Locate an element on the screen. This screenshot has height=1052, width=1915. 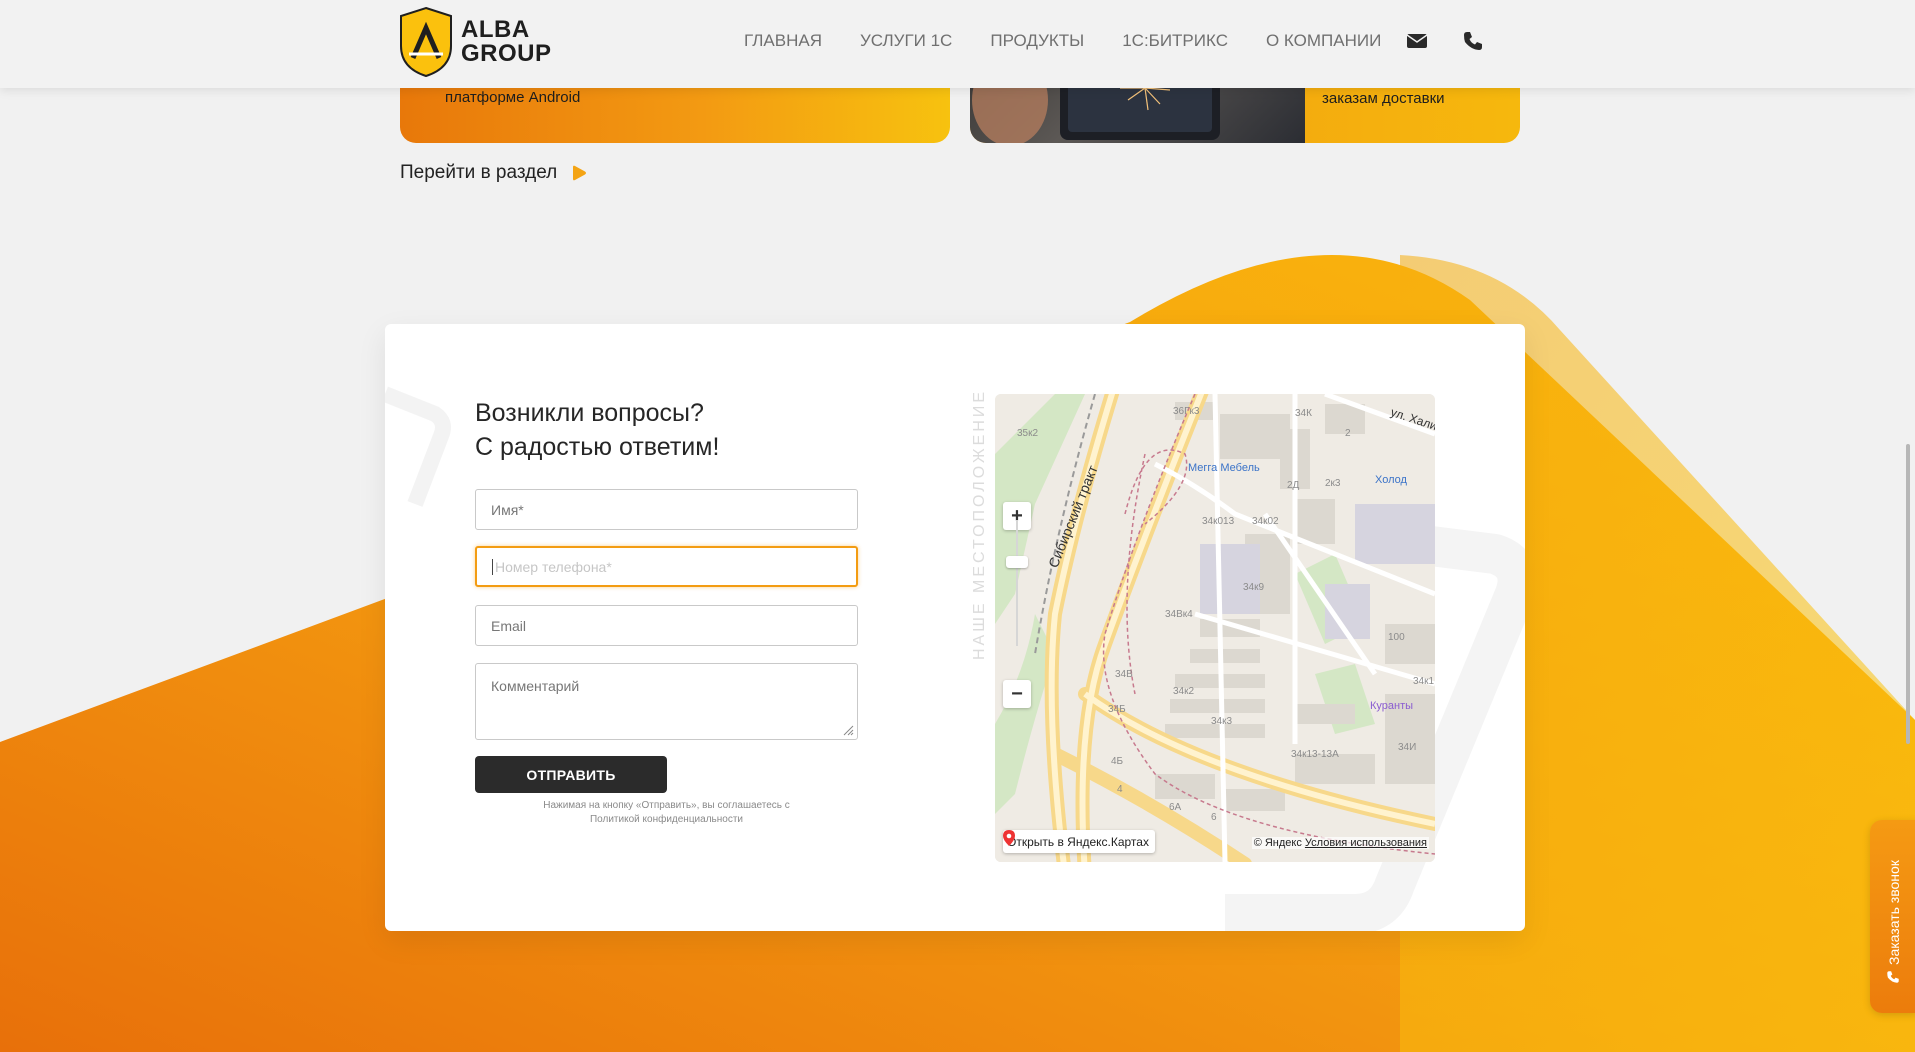
email-field: Email is located at coordinates (666, 625).